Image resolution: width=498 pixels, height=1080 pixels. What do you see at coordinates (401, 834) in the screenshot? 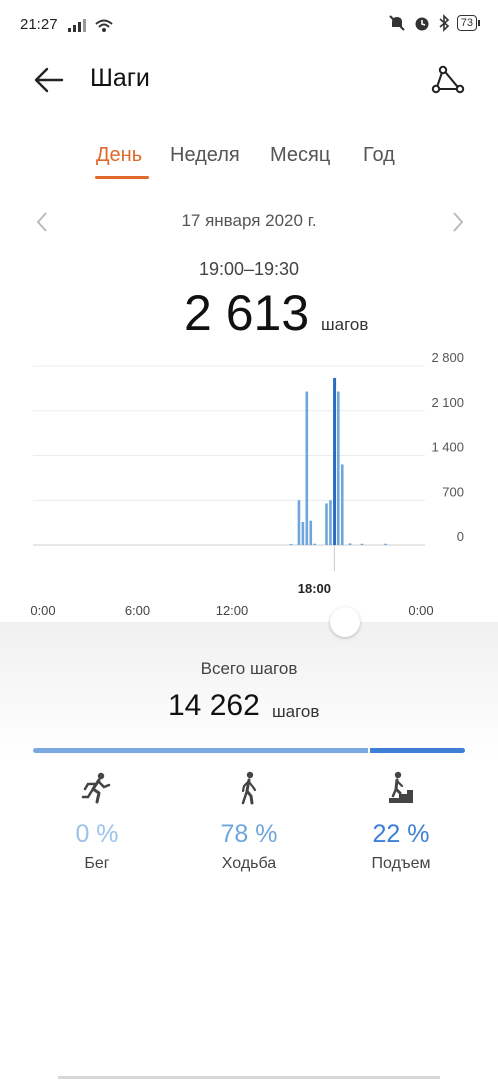
I see `climbing-percent: 22 %` at bounding box center [401, 834].